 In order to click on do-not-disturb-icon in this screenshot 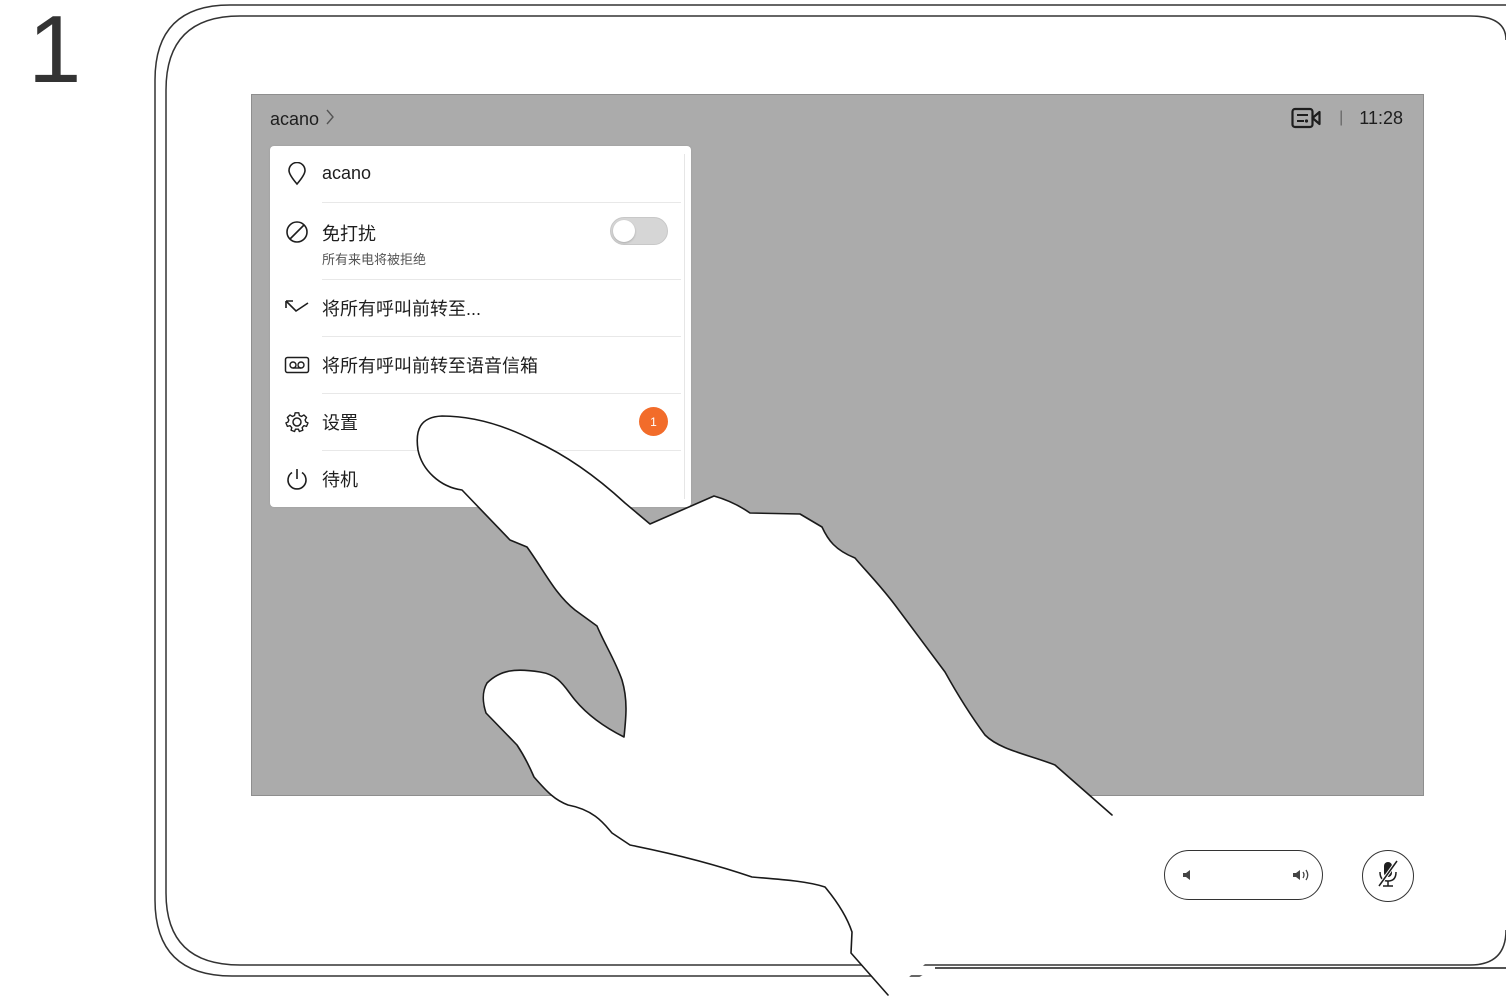, I will do `click(297, 232)`.